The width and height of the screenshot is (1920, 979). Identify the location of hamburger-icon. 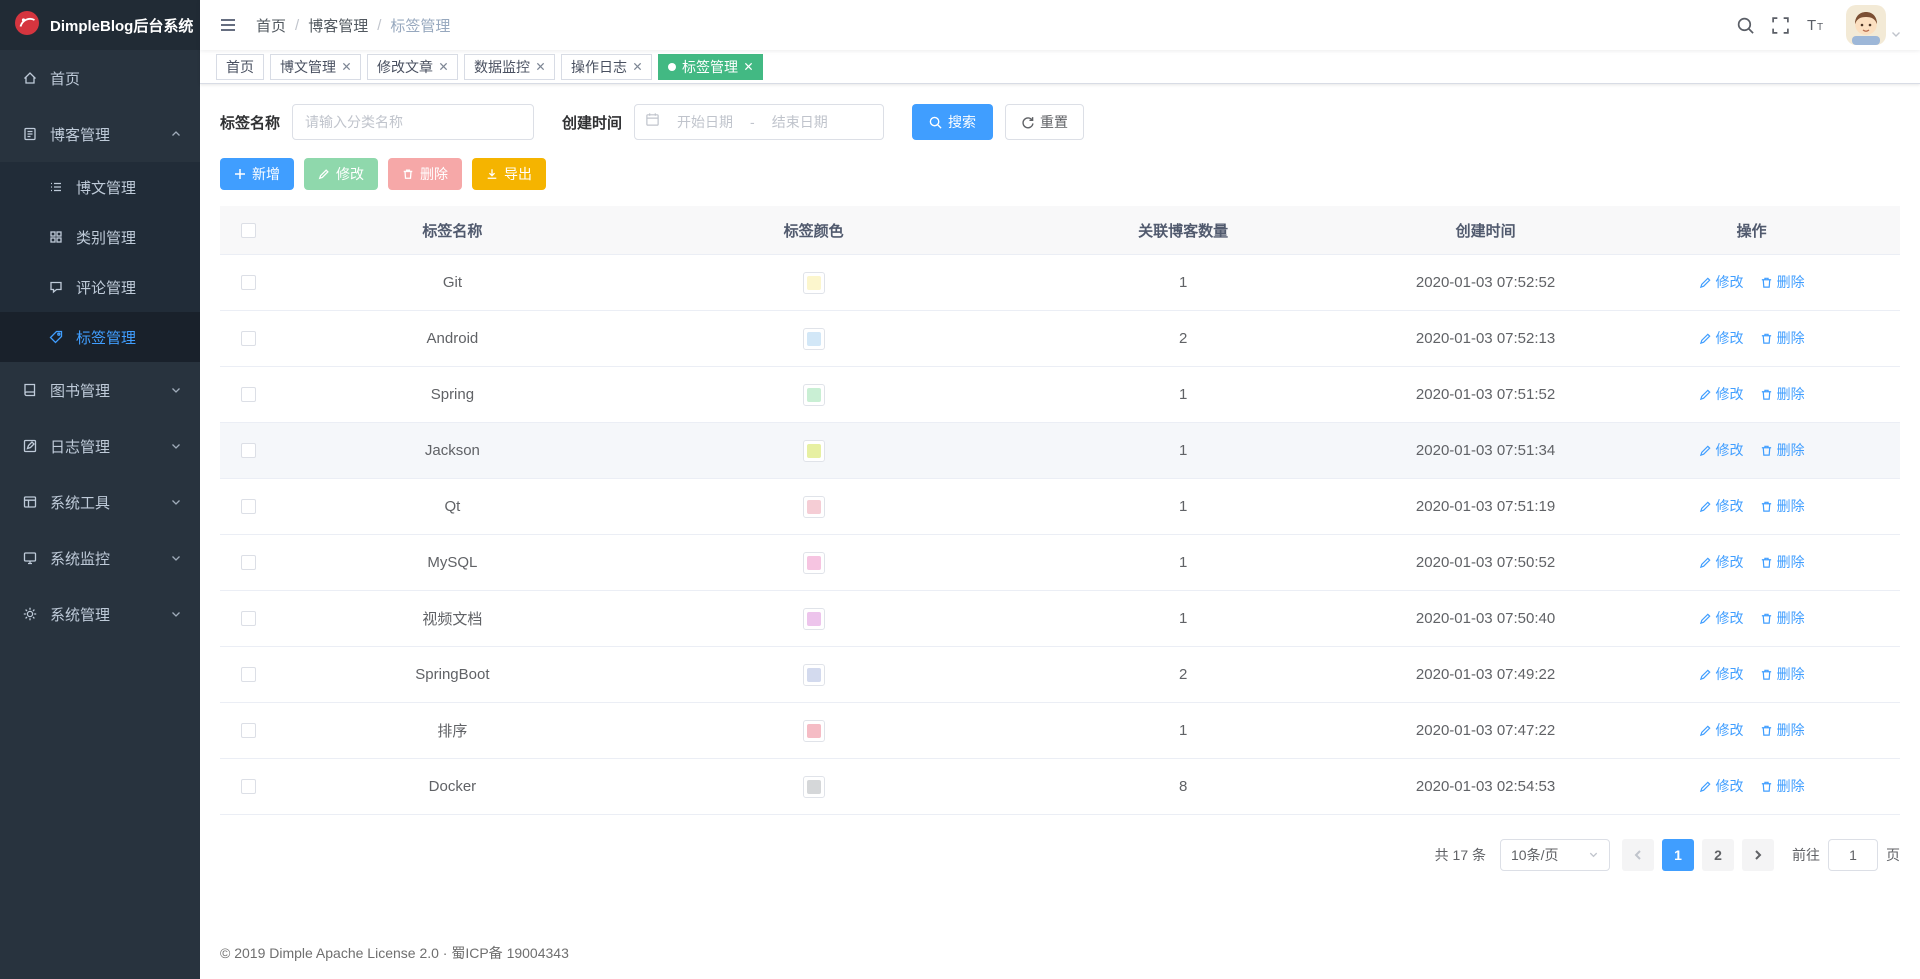
(228, 25).